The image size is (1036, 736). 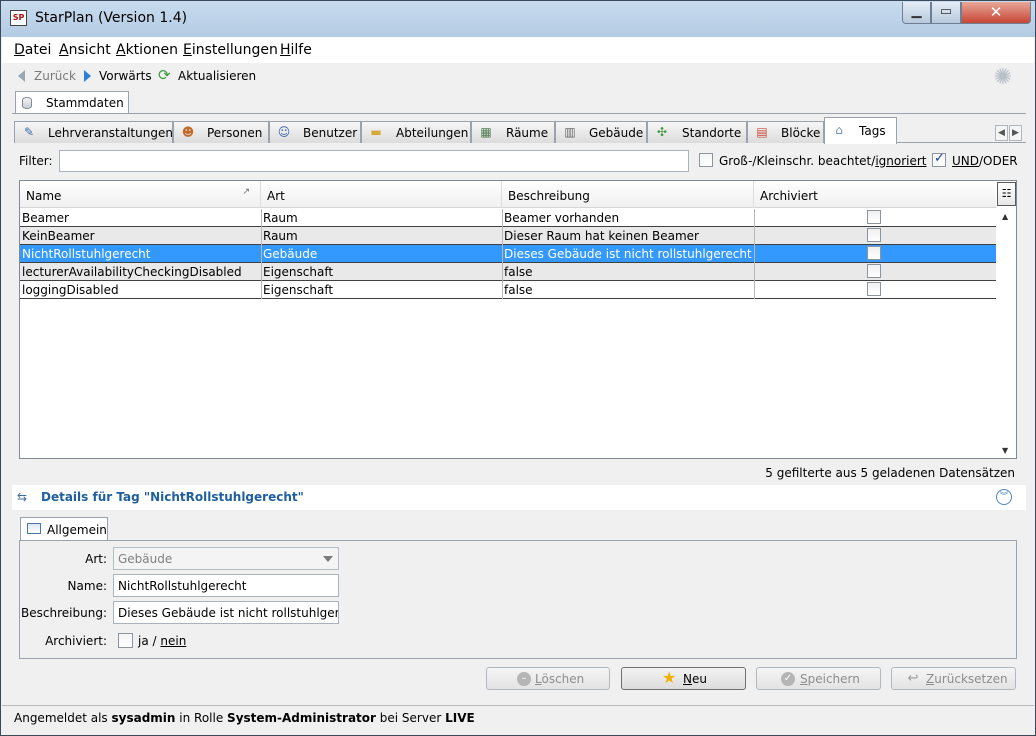 What do you see at coordinates (63, 718) in the screenshot?
I see `status-prefix: Angemeldet als` at bounding box center [63, 718].